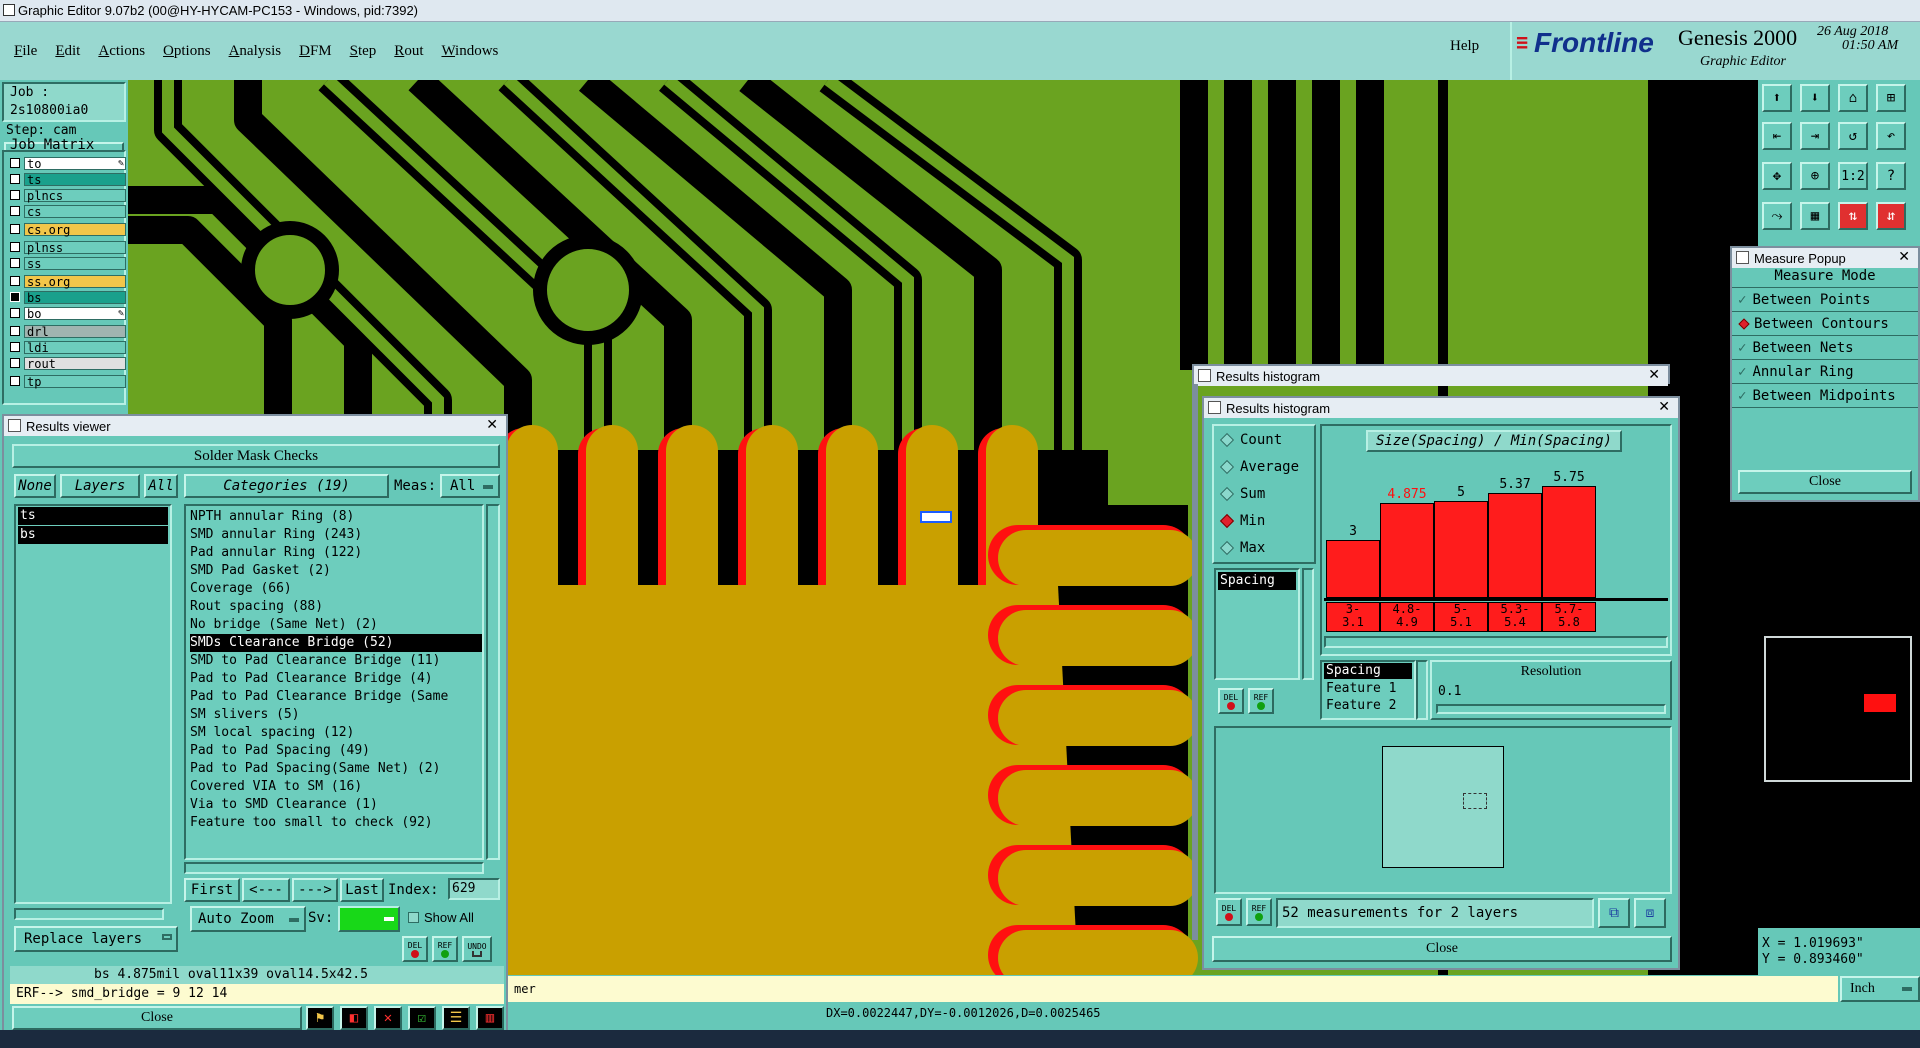  What do you see at coordinates (68, 313) in the screenshot?
I see `layer-row-bo: bo ✎` at bounding box center [68, 313].